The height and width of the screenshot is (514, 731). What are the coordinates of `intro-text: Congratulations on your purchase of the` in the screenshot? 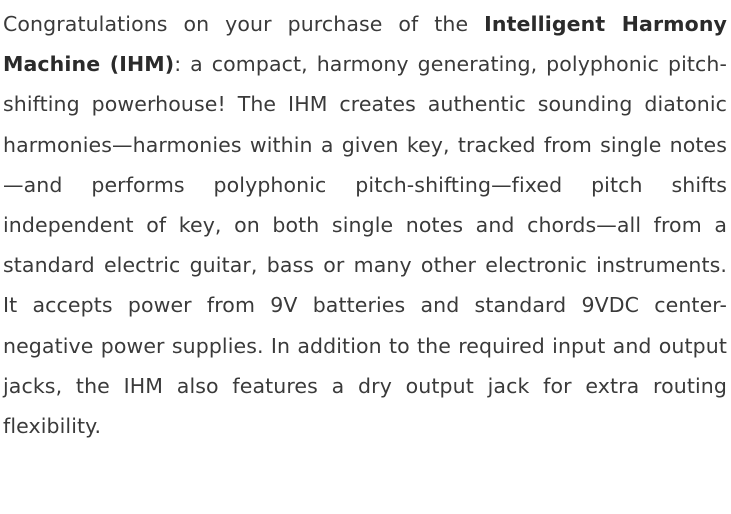 It's located at (244, 24).